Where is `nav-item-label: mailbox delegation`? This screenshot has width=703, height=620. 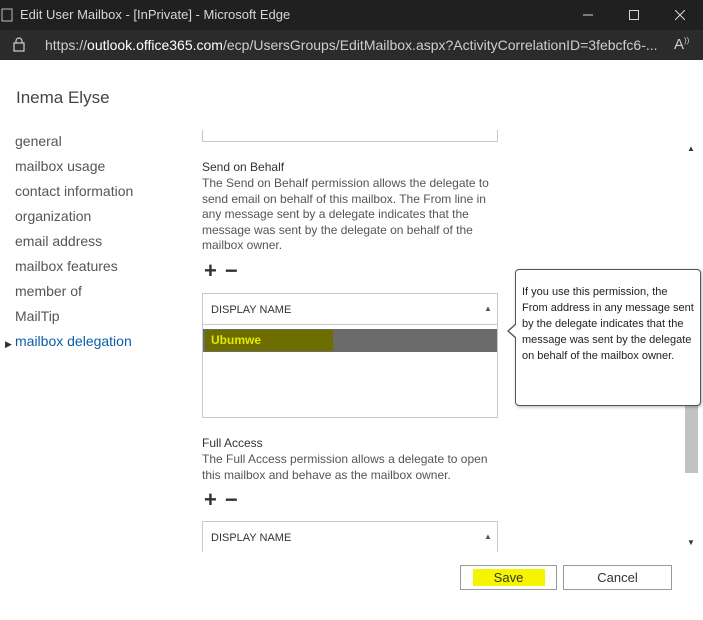 nav-item-label: mailbox delegation is located at coordinates (73, 341).